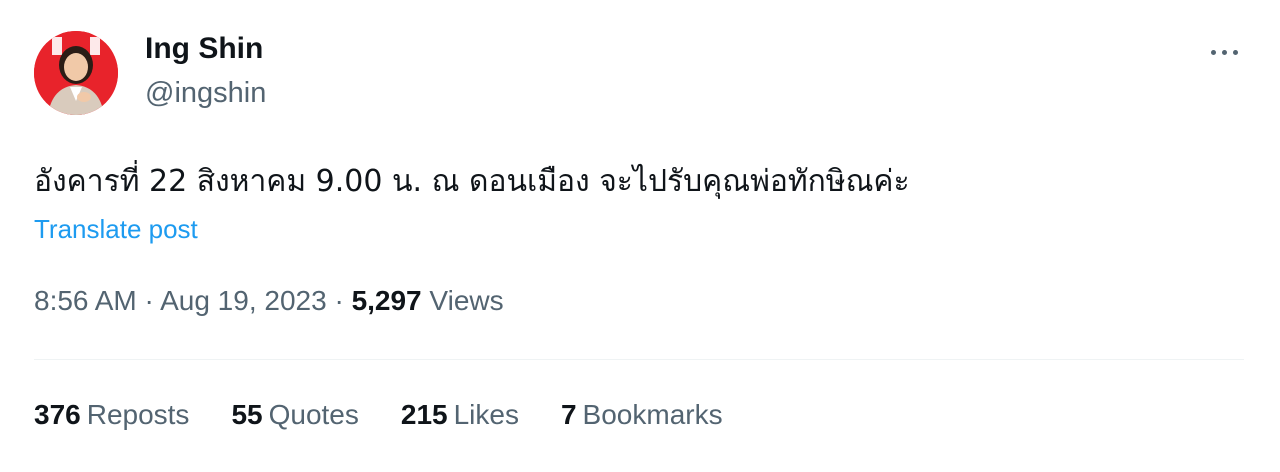 This screenshot has width=1280, height=472. Describe the element at coordinates (138, 414) in the screenshot. I see `reposts-label: Reposts` at that location.